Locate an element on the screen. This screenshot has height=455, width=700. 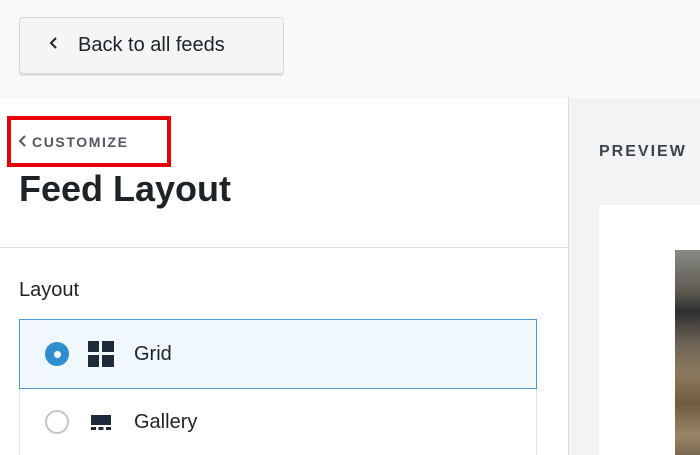
layout-section-label: Layout is located at coordinates (49, 290).